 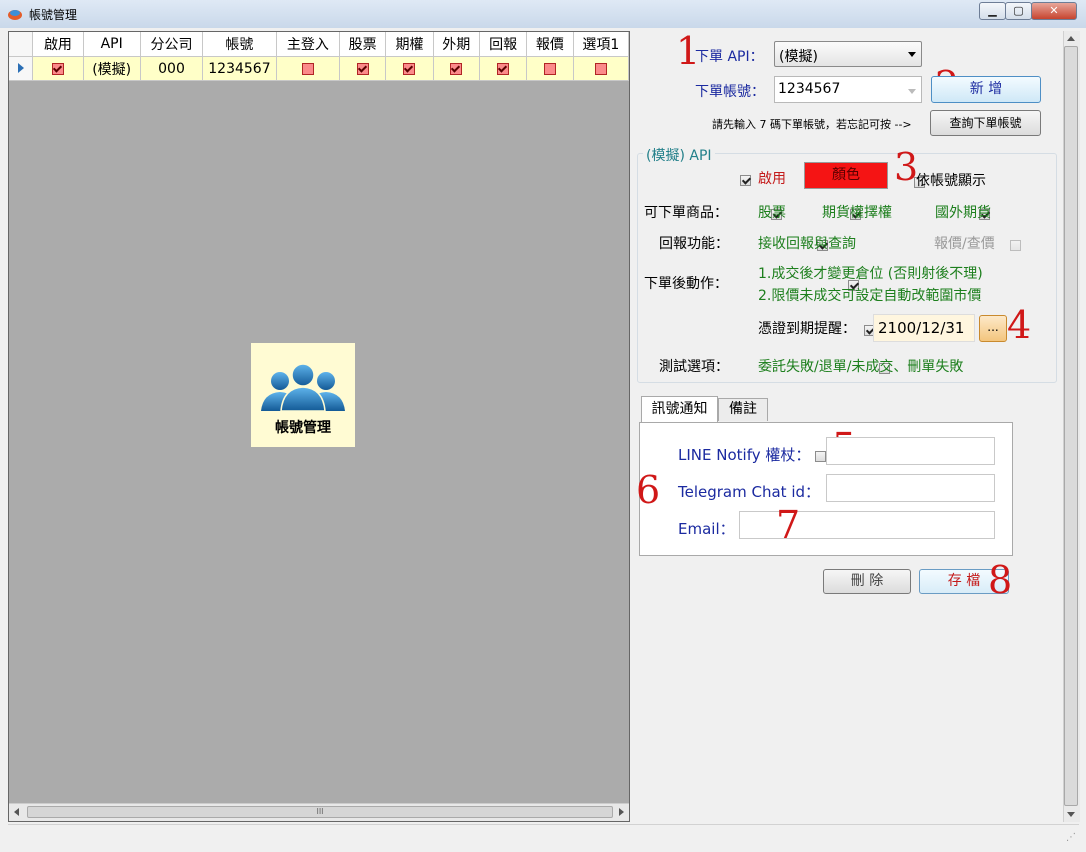 I want to click on report-quote-checkbox, so click(x=1015, y=245).